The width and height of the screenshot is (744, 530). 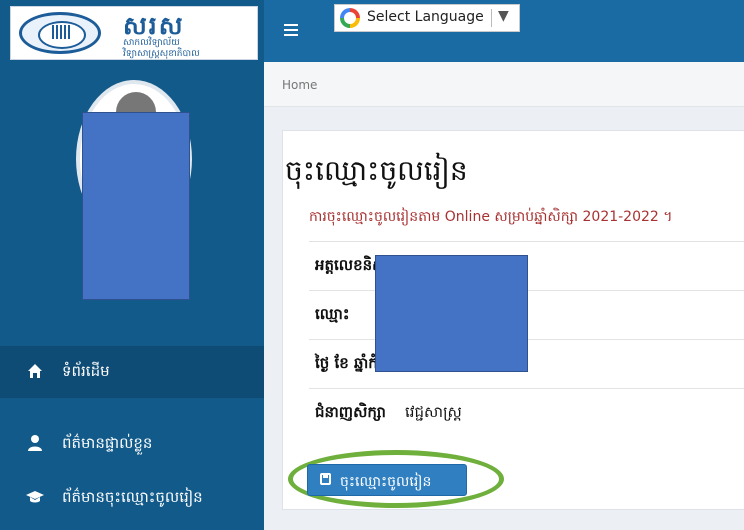 I want to click on enroll-button-label: ចុះឈ្មោះចូលរៀន, so click(x=386, y=482).